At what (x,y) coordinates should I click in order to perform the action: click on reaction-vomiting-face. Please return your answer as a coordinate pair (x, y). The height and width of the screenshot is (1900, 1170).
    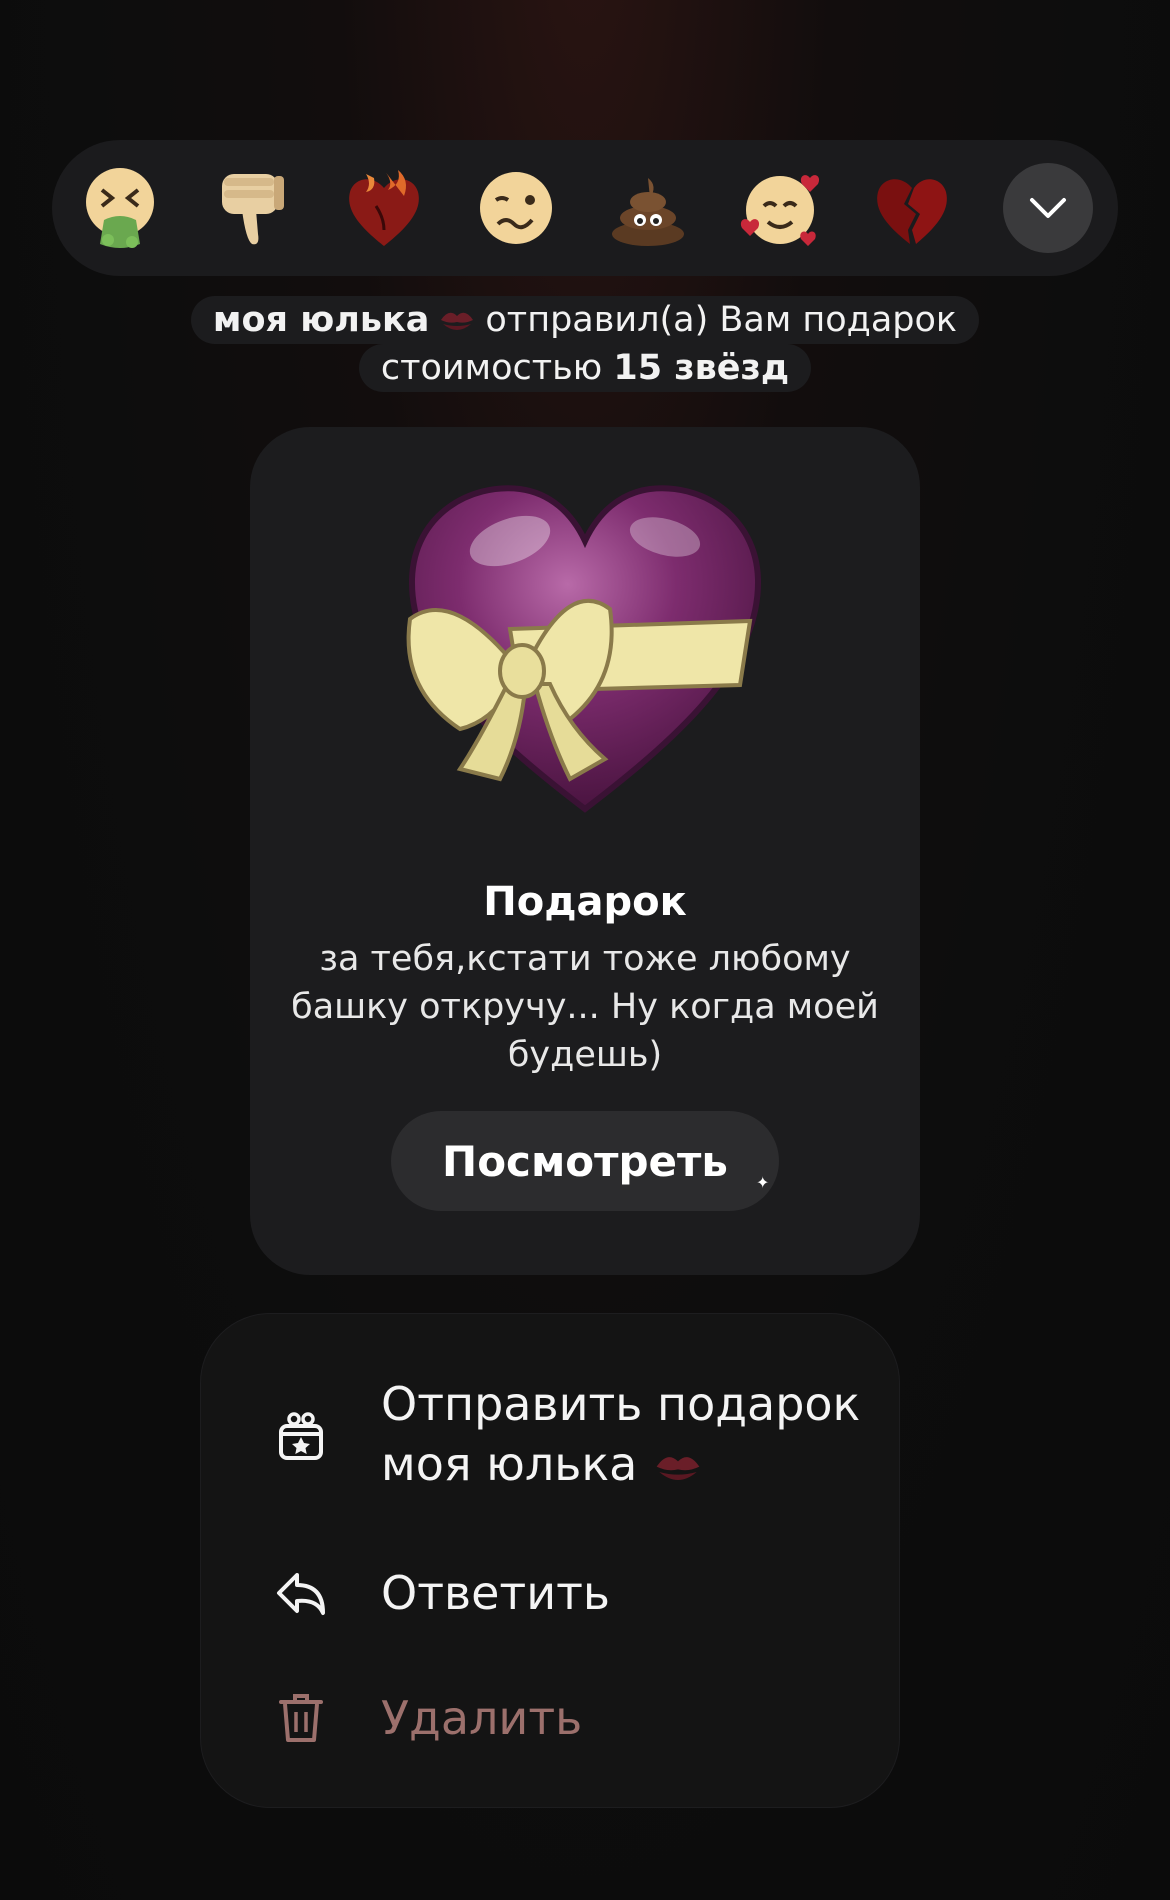
    Looking at the image, I should click on (120, 208).